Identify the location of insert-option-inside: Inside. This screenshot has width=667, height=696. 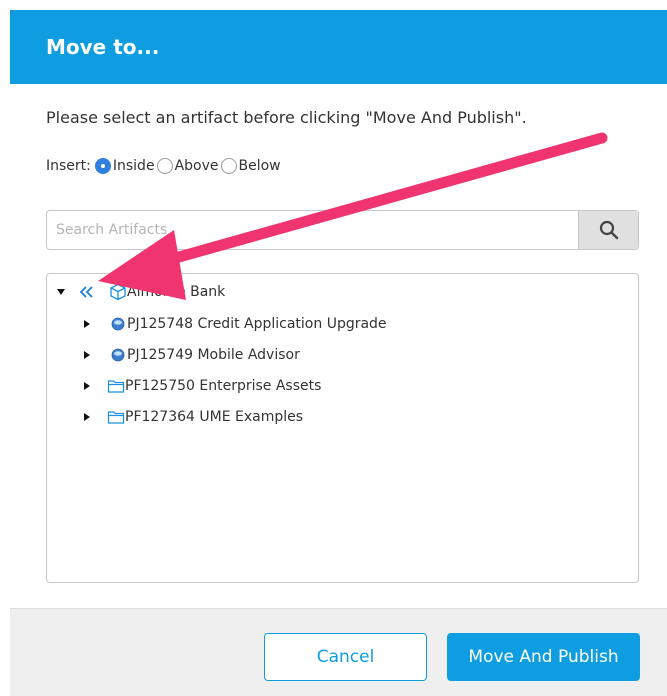
(124, 166).